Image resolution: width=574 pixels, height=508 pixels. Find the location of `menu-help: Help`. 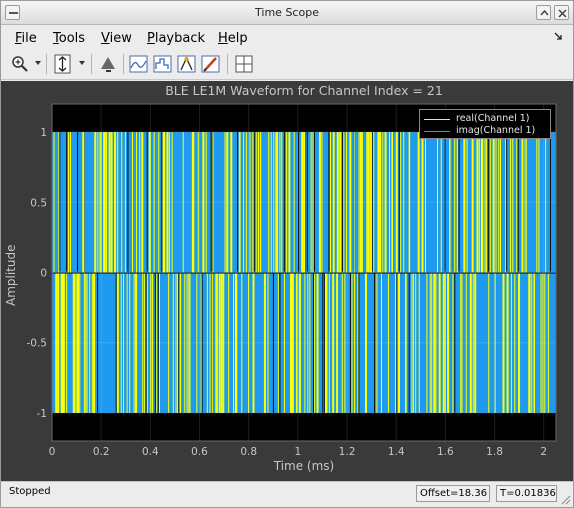

menu-help: Help is located at coordinates (233, 38).